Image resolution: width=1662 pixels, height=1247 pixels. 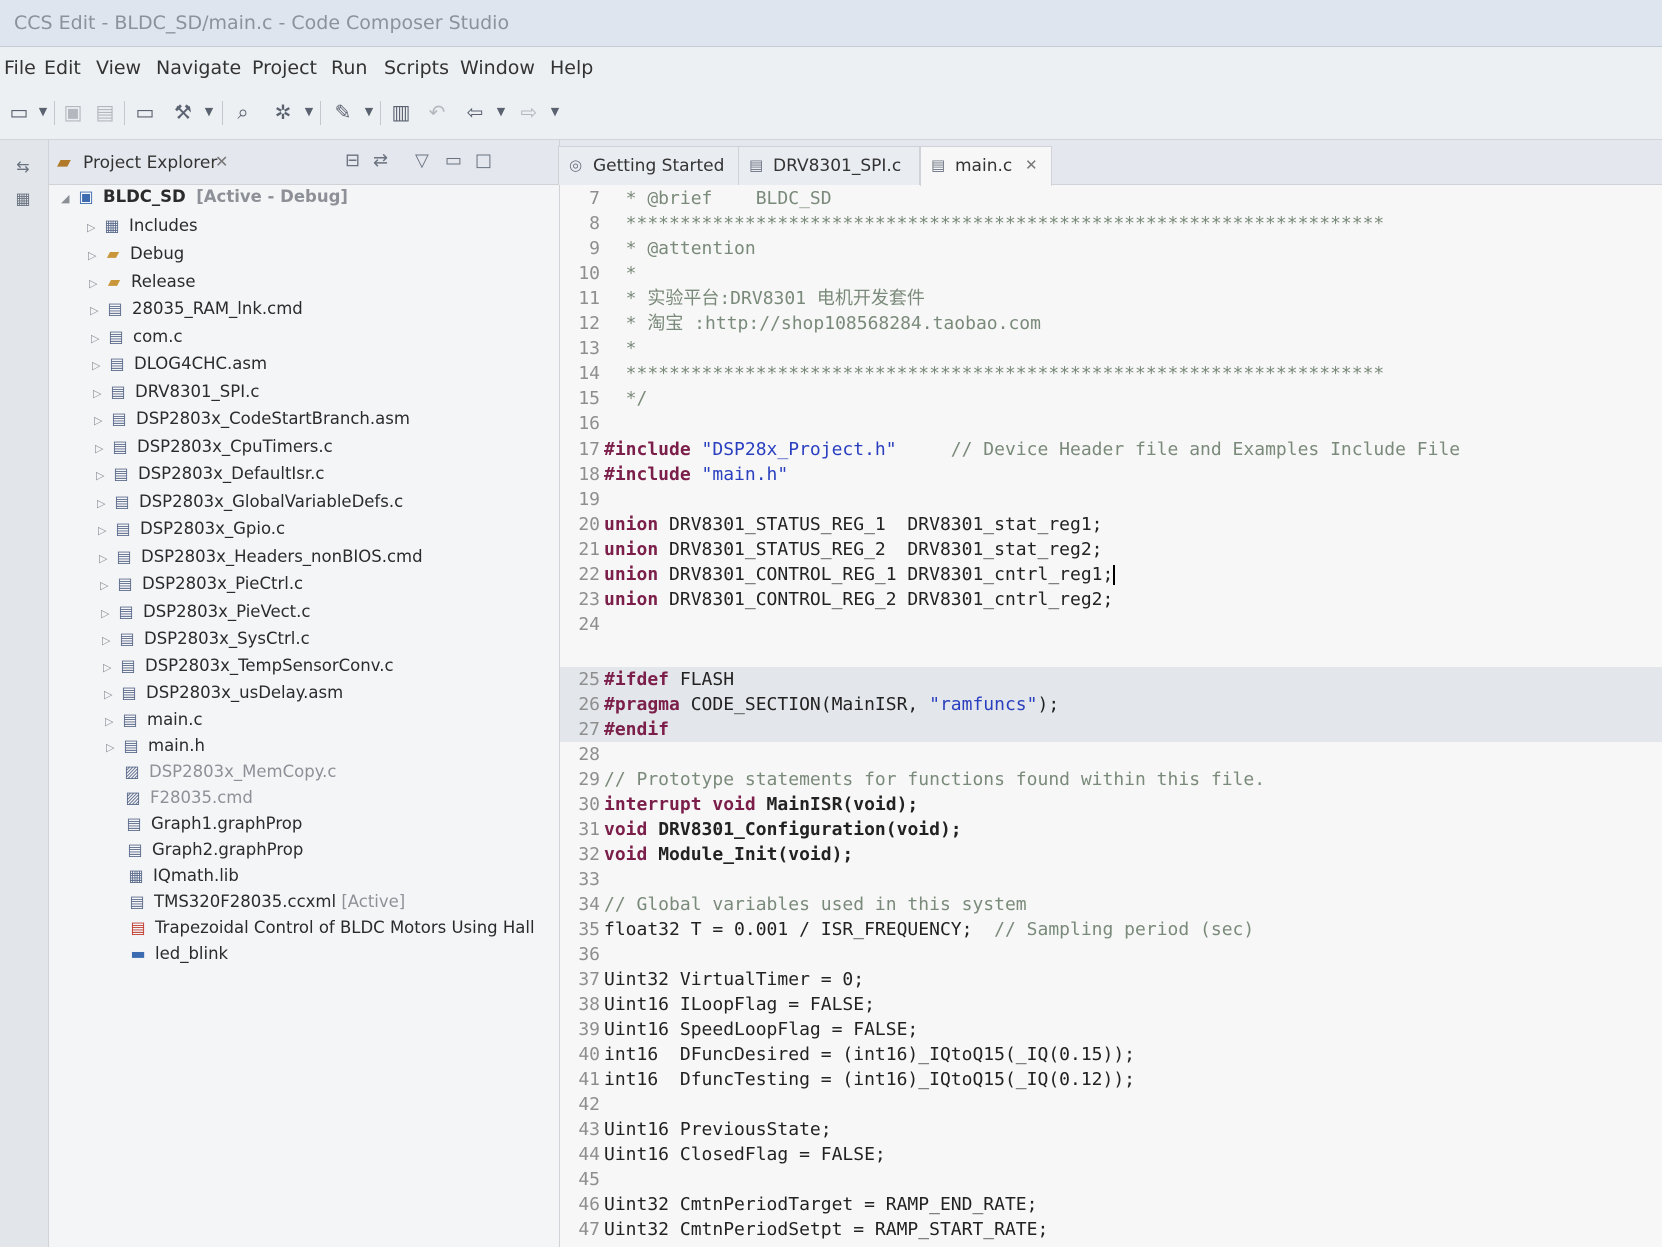 What do you see at coordinates (179, 367) in the screenshot?
I see `tree-item-file: ▷ ▤ DLOG4CHC.asm` at bounding box center [179, 367].